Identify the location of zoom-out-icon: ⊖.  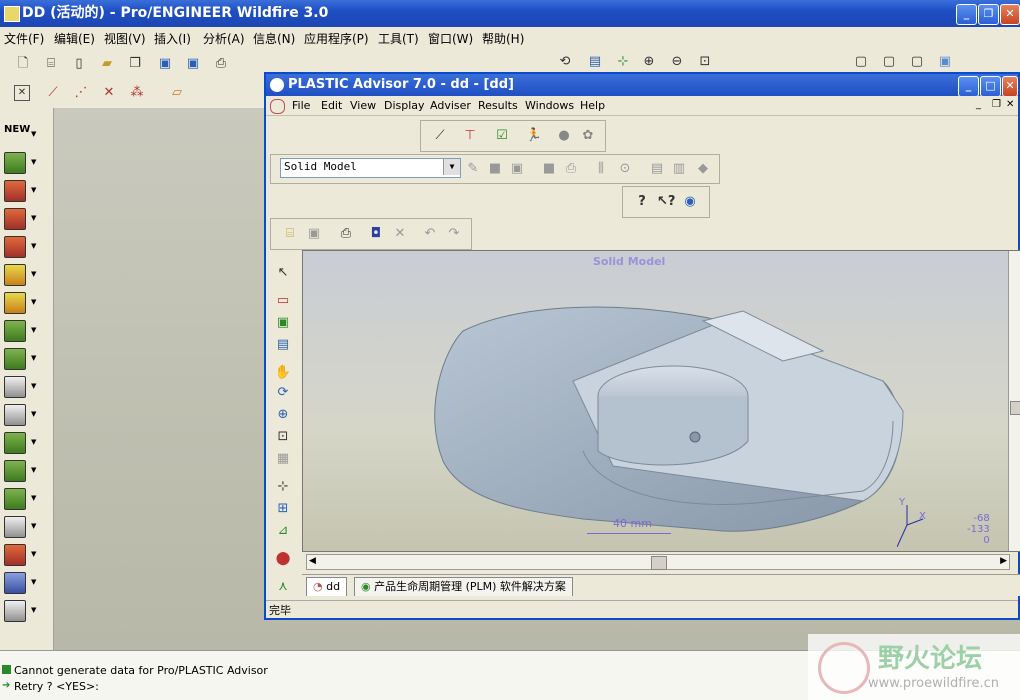
(677, 62).